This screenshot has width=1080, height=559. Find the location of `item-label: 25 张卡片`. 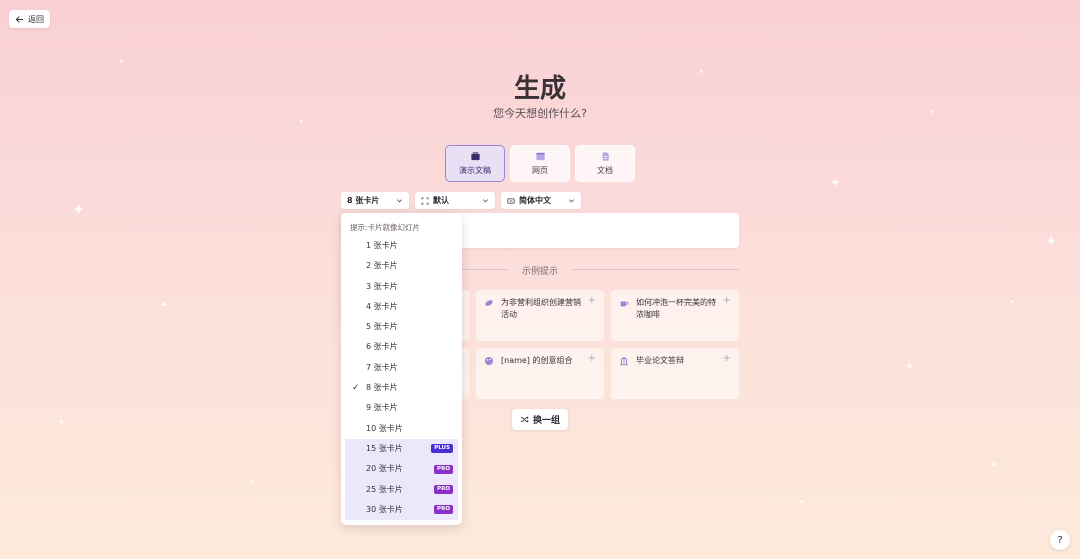

item-label: 25 张卡片 is located at coordinates (384, 489).